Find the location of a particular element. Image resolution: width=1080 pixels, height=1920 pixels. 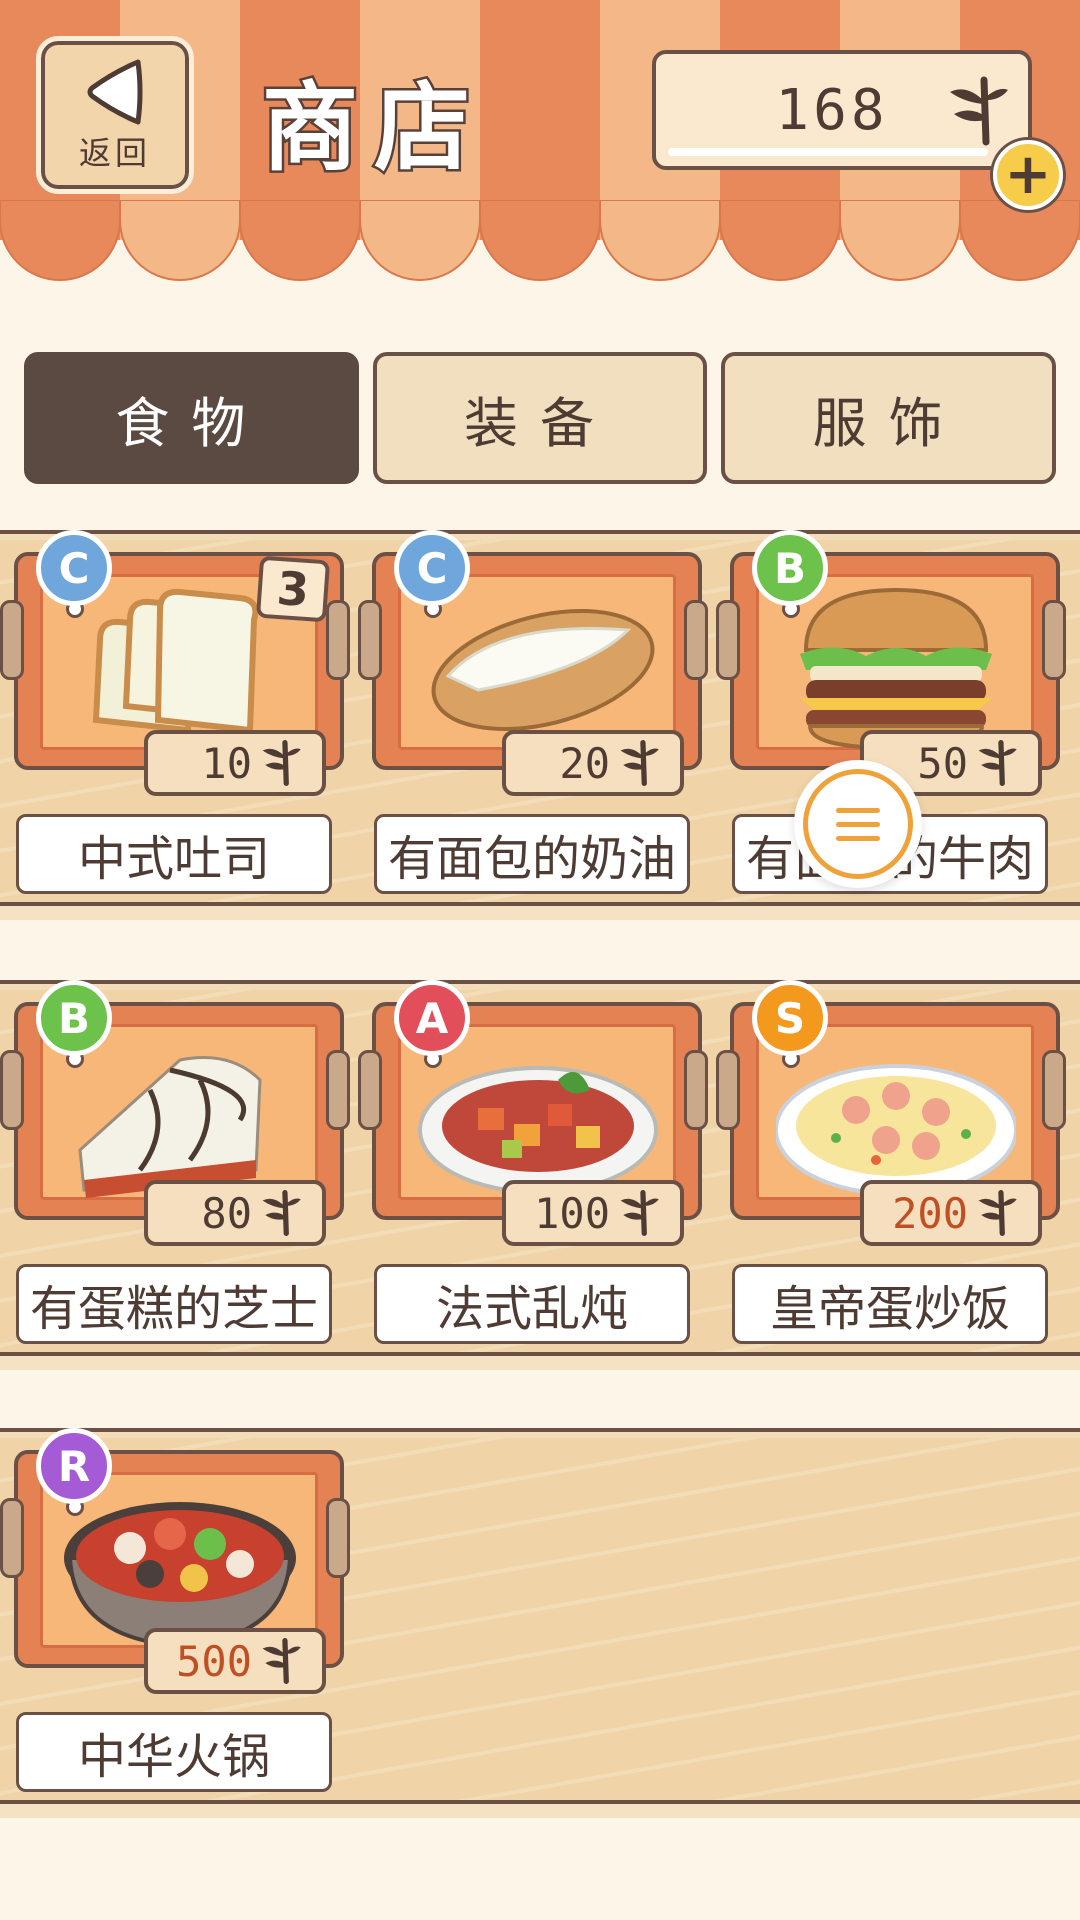

price-tag: 20 is located at coordinates (593, 763).